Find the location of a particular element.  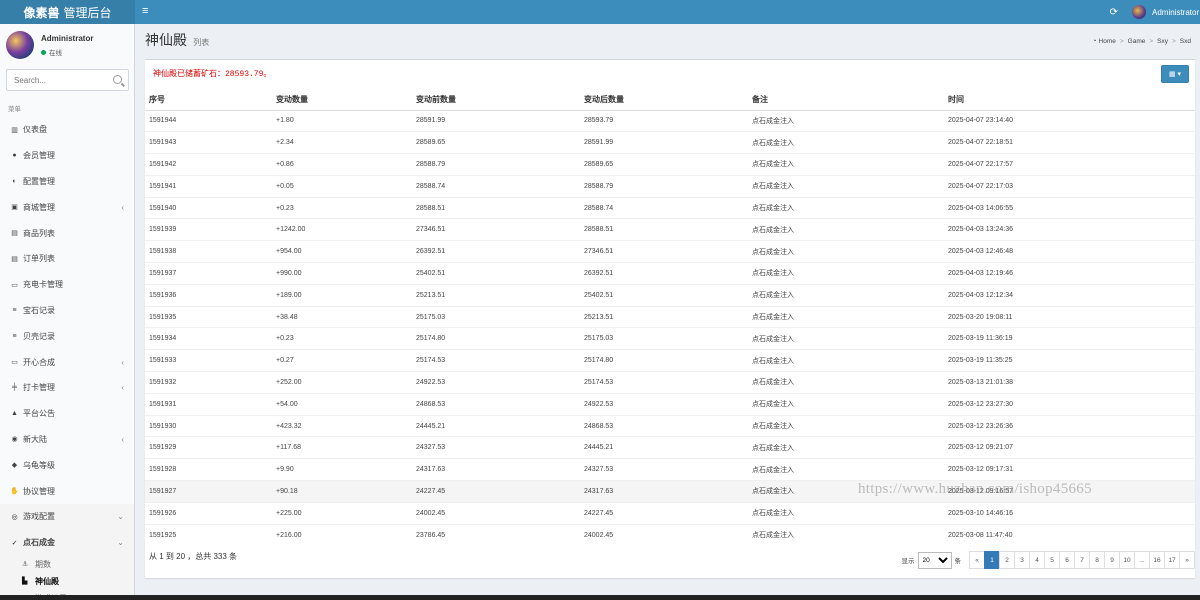

page-link: 16 is located at coordinates (1157, 560).